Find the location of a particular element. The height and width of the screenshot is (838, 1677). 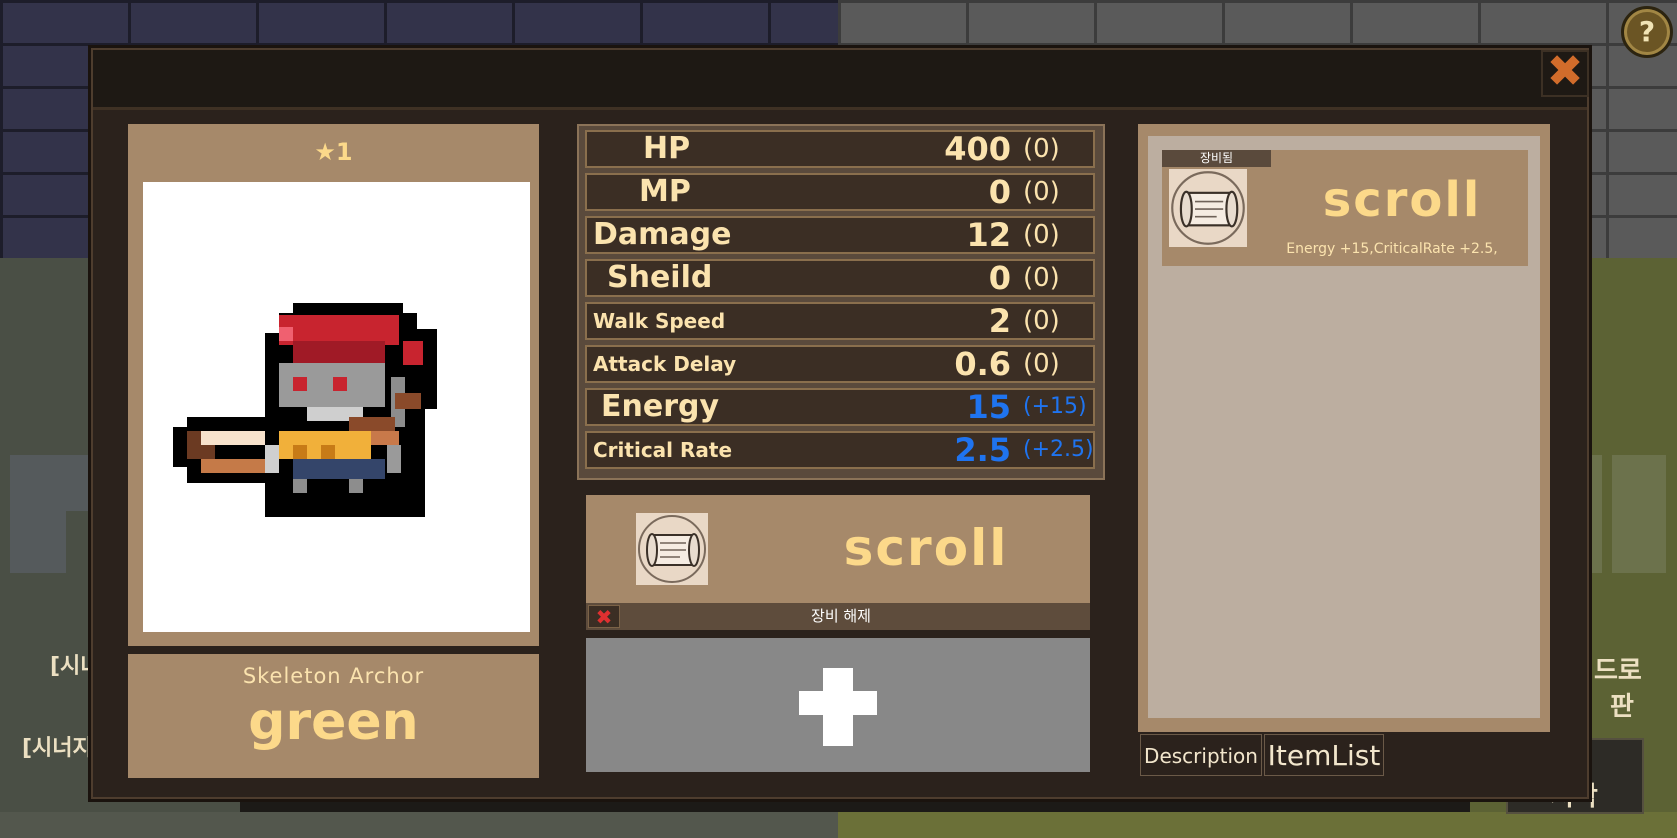

equipped-tag: 장비됨 is located at coordinates (1216, 158).